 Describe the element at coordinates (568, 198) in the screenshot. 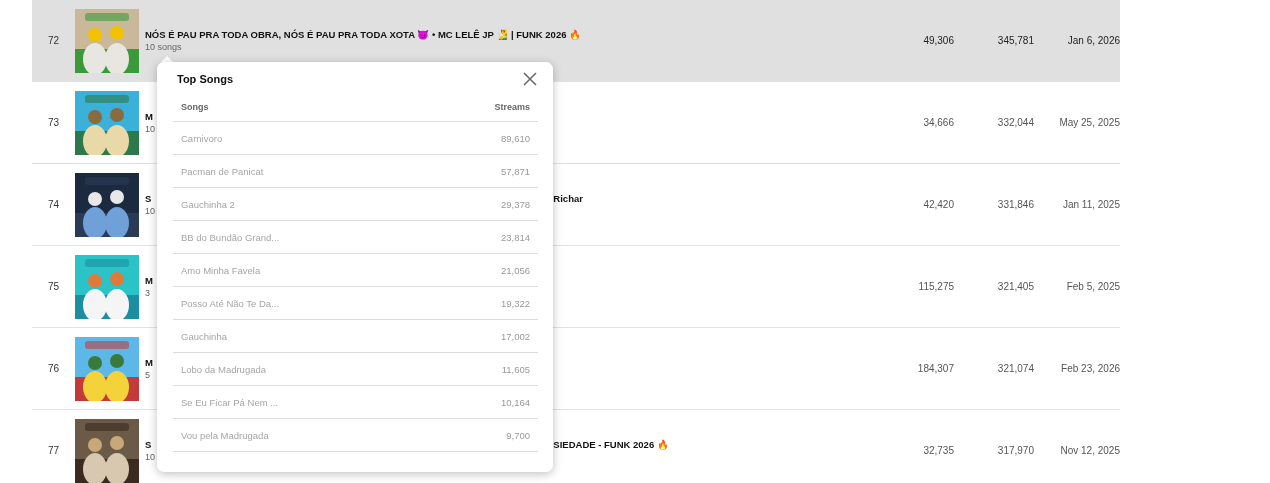

I see `playlist-title: Richar` at that location.